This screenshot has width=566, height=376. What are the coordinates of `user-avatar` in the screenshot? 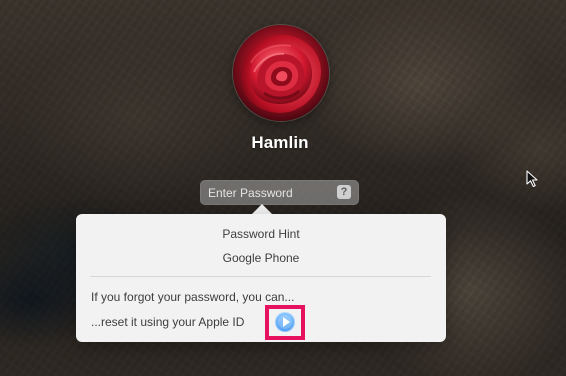 It's located at (281, 73).